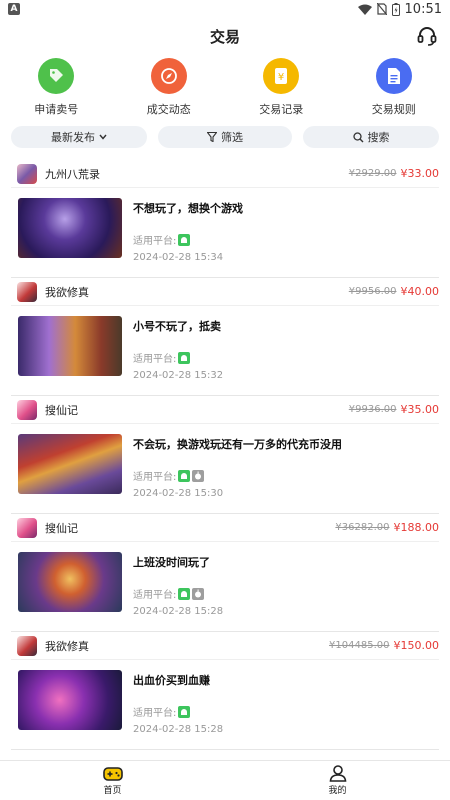  I want to click on listing-title: 上班没时间玩了, so click(171, 562).